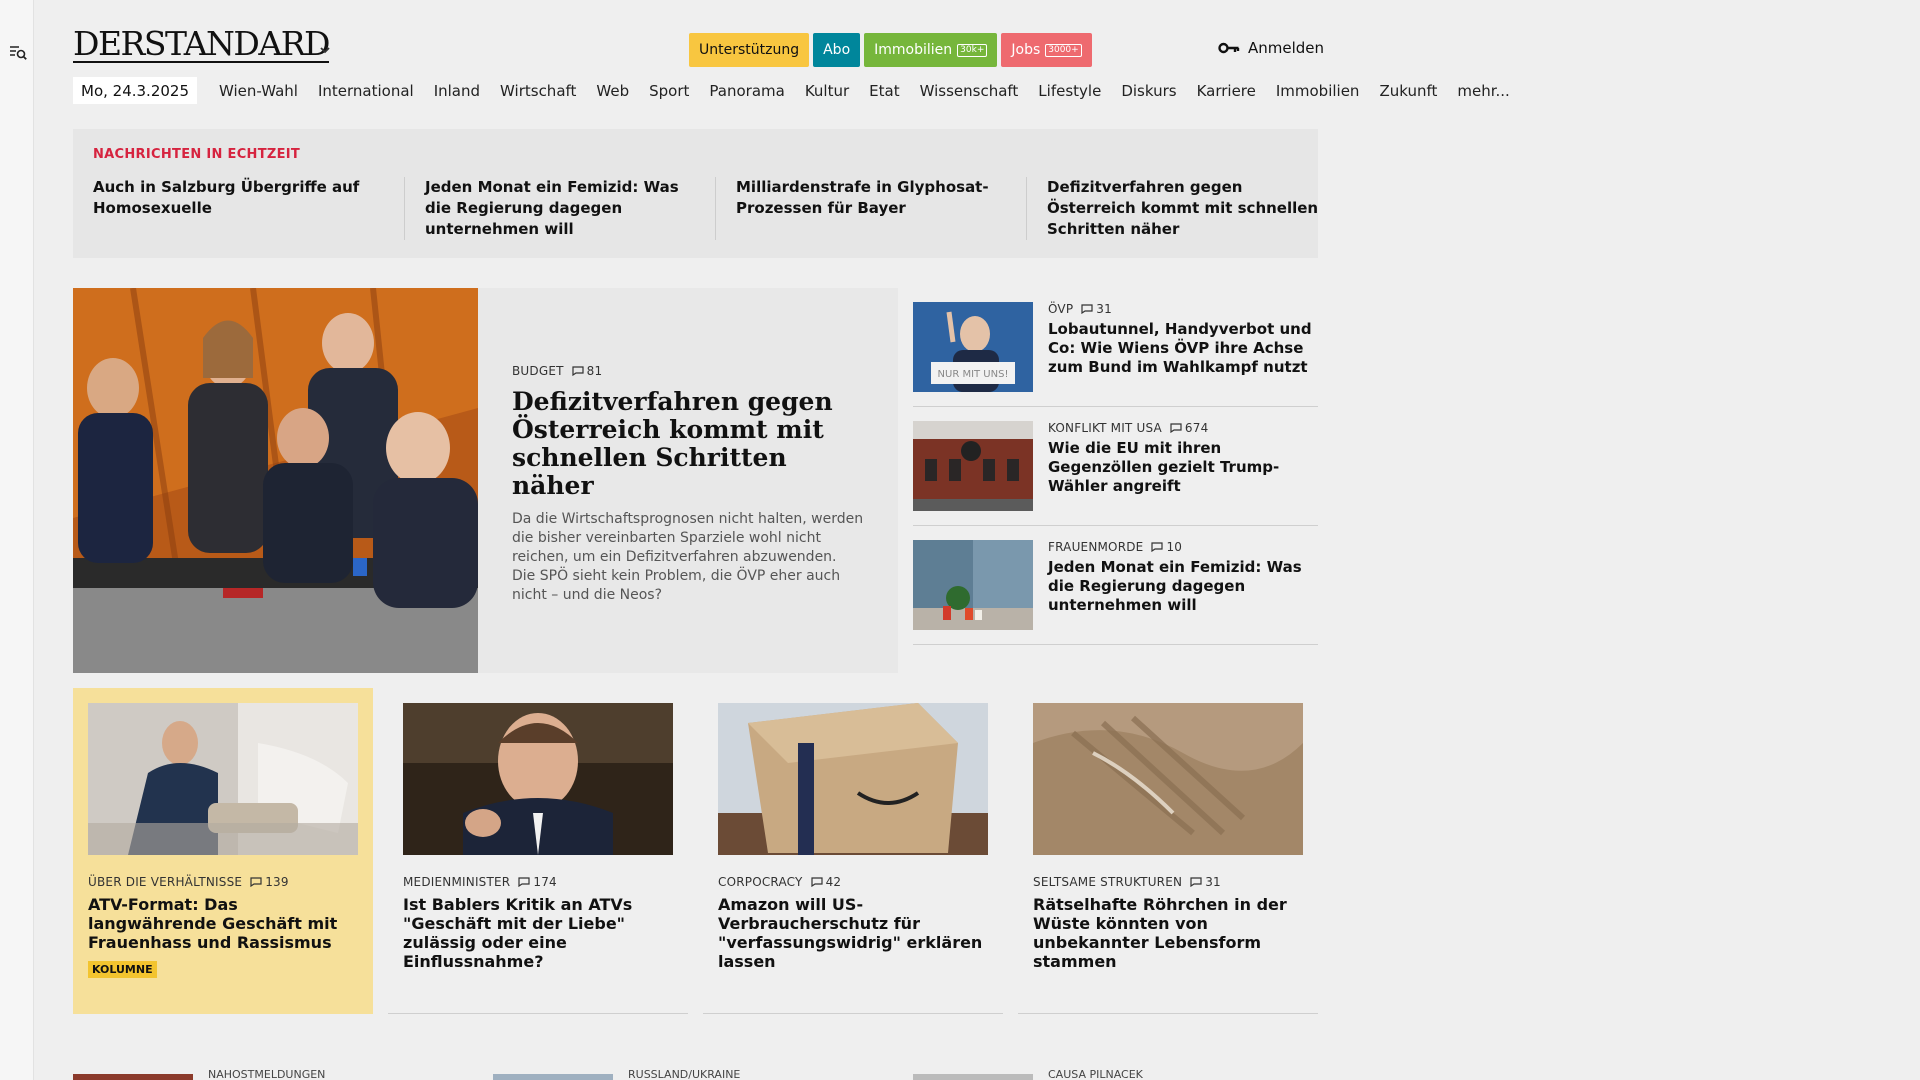  Describe the element at coordinates (669, 91) in the screenshot. I see `nav-item-sport: Sport` at that location.